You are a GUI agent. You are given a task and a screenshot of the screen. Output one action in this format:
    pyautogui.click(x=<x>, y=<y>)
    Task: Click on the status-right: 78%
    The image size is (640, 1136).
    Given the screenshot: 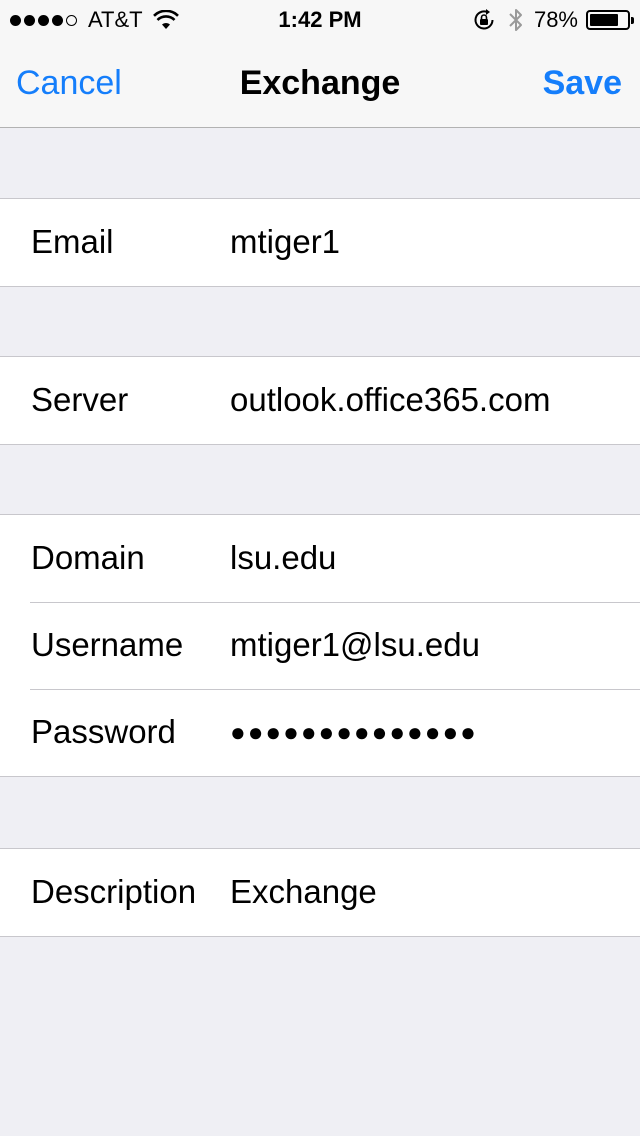 What is the action you would take?
    pyautogui.click(x=553, y=20)
    